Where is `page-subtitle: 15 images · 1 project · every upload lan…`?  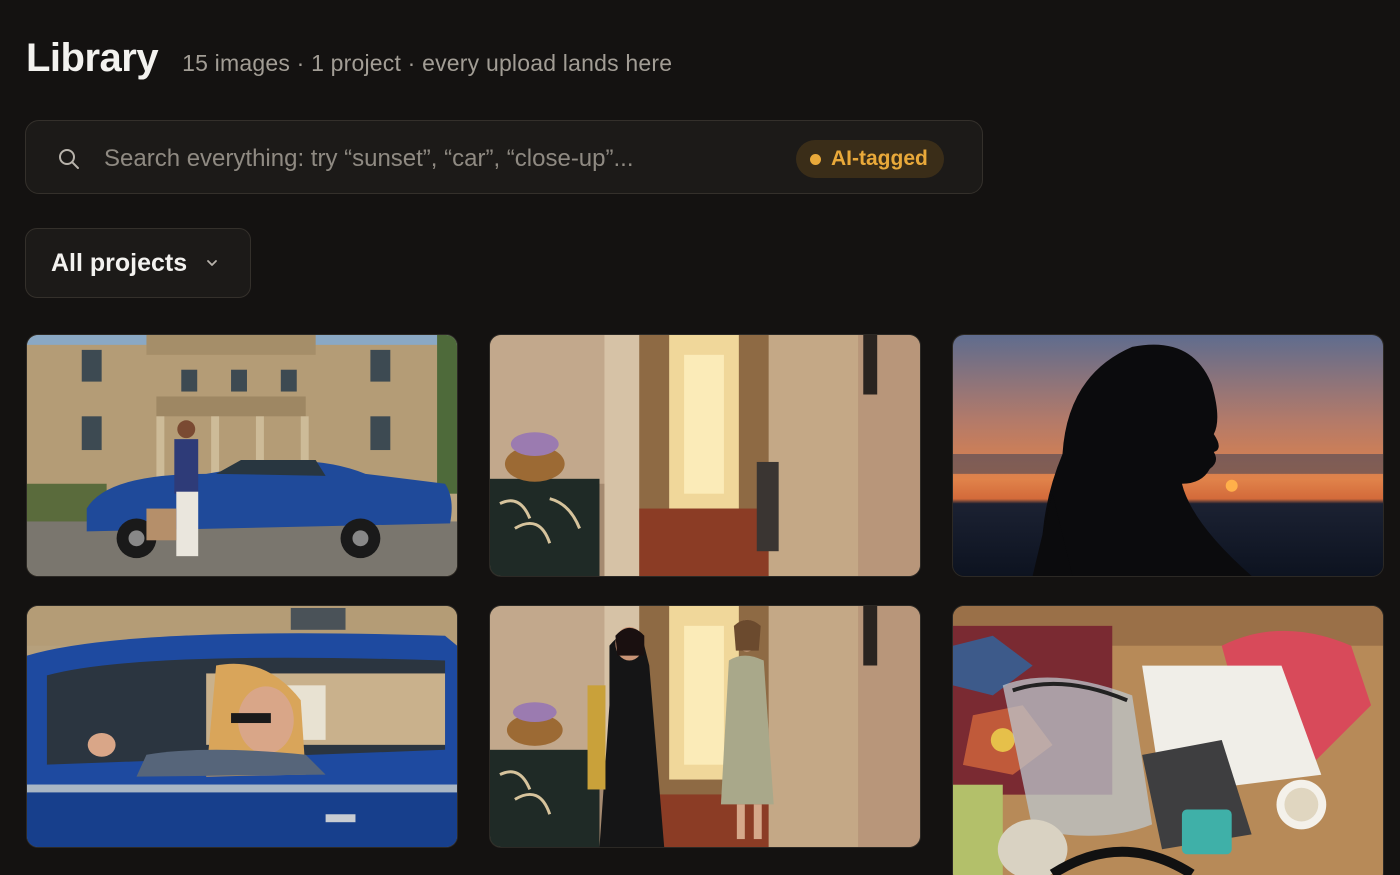 page-subtitle: 15 images · 1 project · every upload lan… is located at coordinates (427, 63).